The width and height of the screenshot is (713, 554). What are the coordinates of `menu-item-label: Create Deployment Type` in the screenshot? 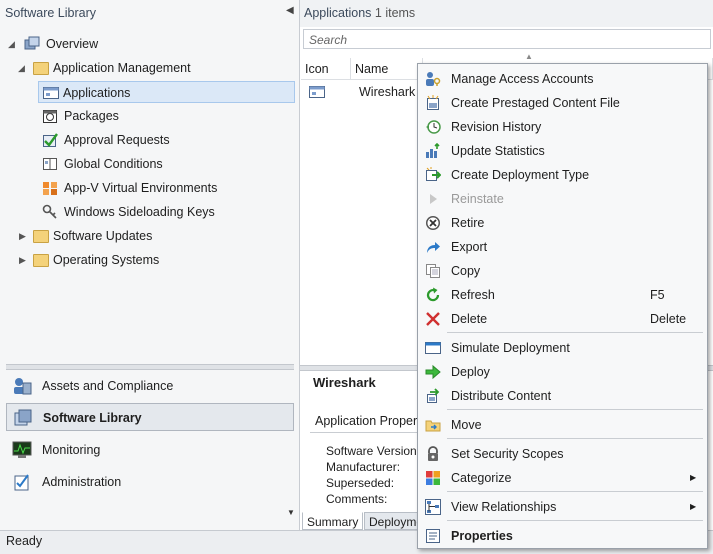 It's located at (520, 175).